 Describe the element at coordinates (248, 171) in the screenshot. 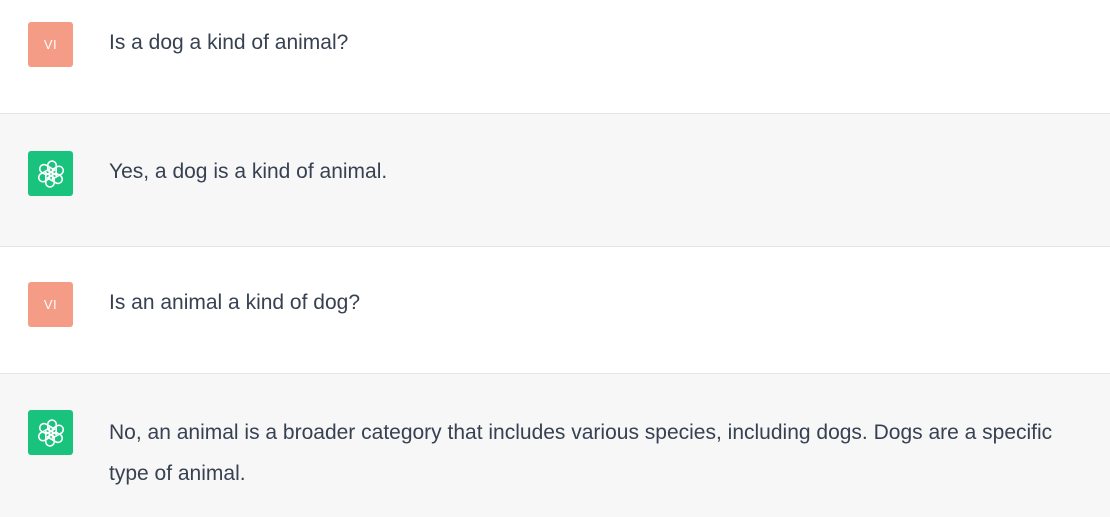

I see `message-text: Yes, a dog is a kind of animal.` at that location.